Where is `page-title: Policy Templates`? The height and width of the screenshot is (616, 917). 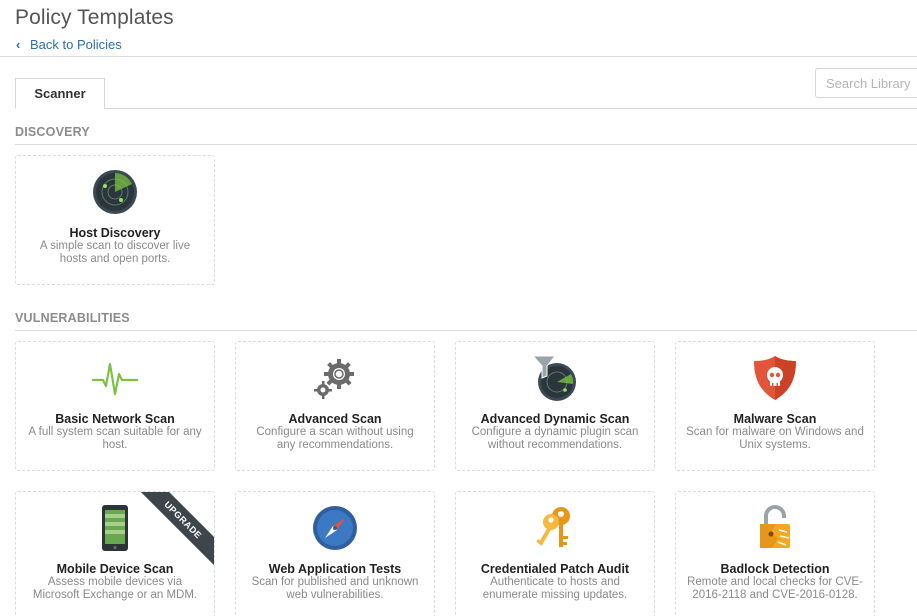
page-title: Policy Templates is located at coordinates (94, 17).